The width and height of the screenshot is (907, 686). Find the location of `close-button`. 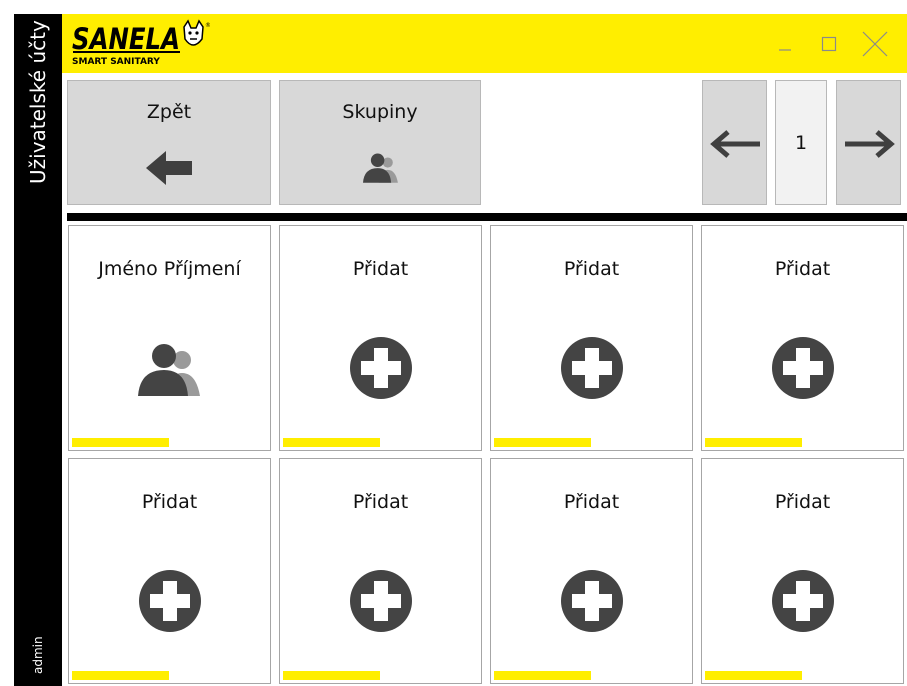

close-button is located at coordinates (875, 44).